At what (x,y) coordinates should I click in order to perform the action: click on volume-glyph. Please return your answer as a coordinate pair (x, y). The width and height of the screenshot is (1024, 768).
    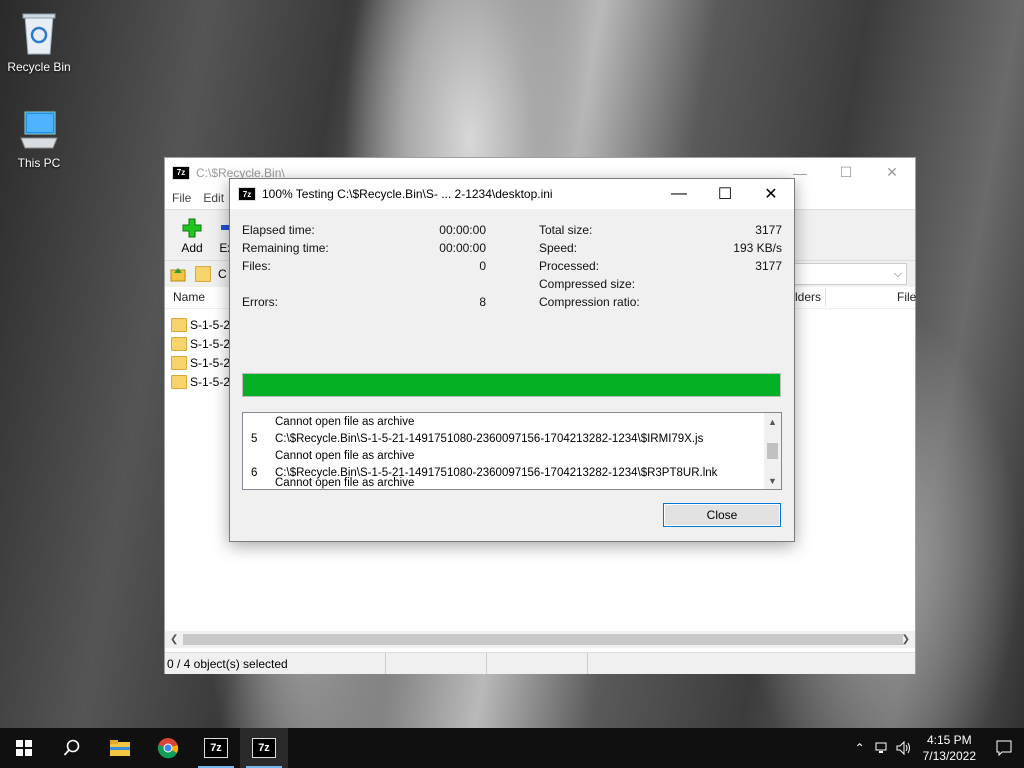
    Looking at the image, I should click on (903, 748).